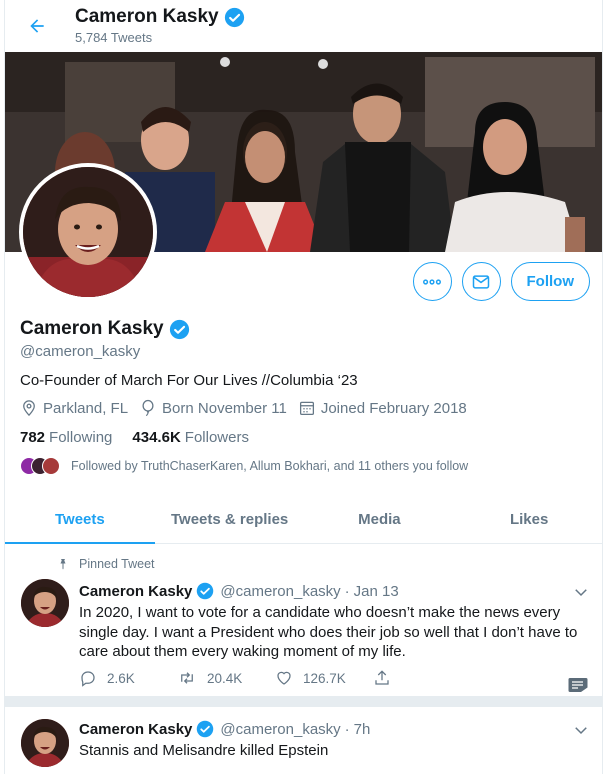 The height and width of the screenshot is (774, 607). What do you see at coordinates (51, 466) in the screenshot?
I see `mini-avatar` at bounding box center [51, 466].